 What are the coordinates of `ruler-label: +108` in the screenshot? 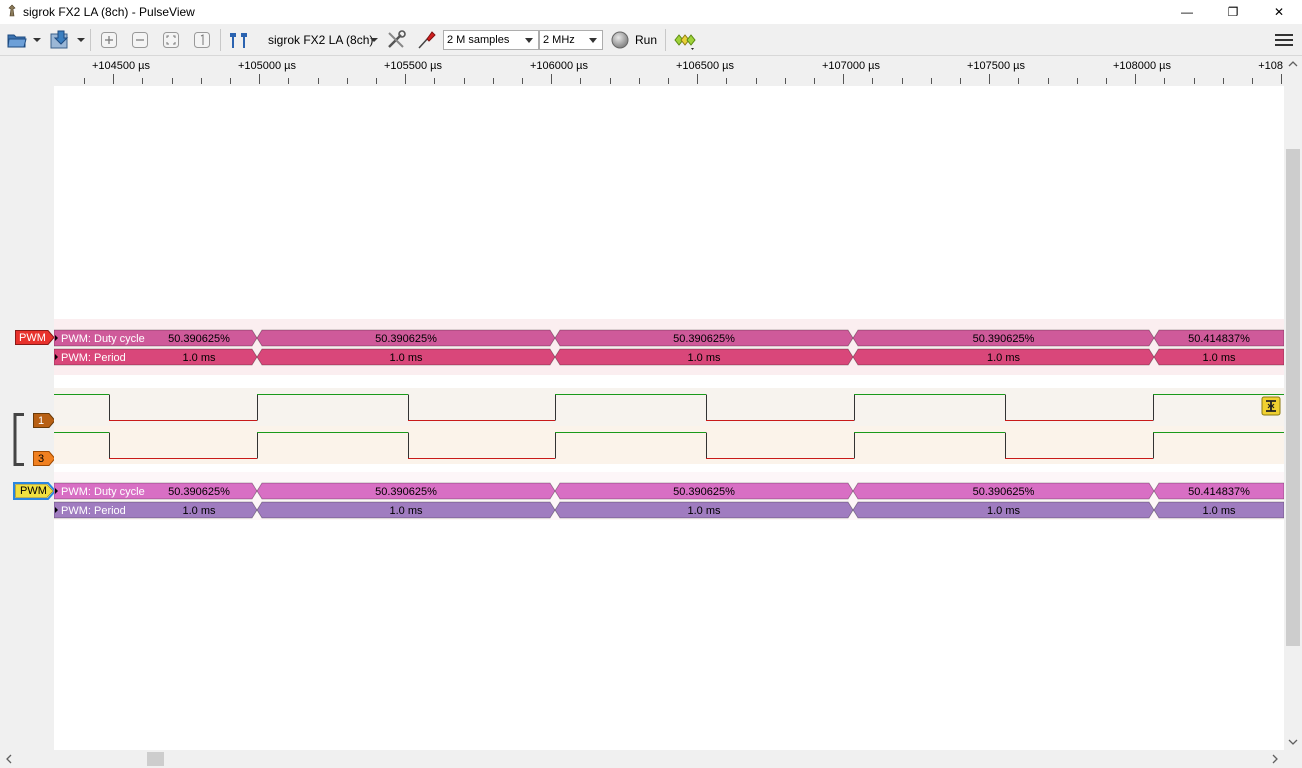 It's located at (1270, 66).